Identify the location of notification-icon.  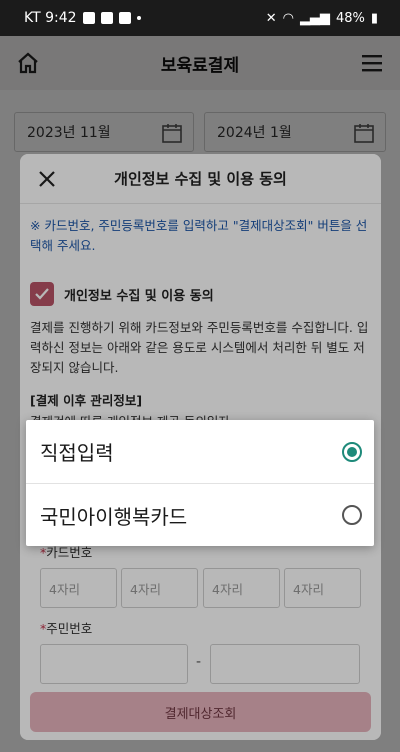
(88, 18).